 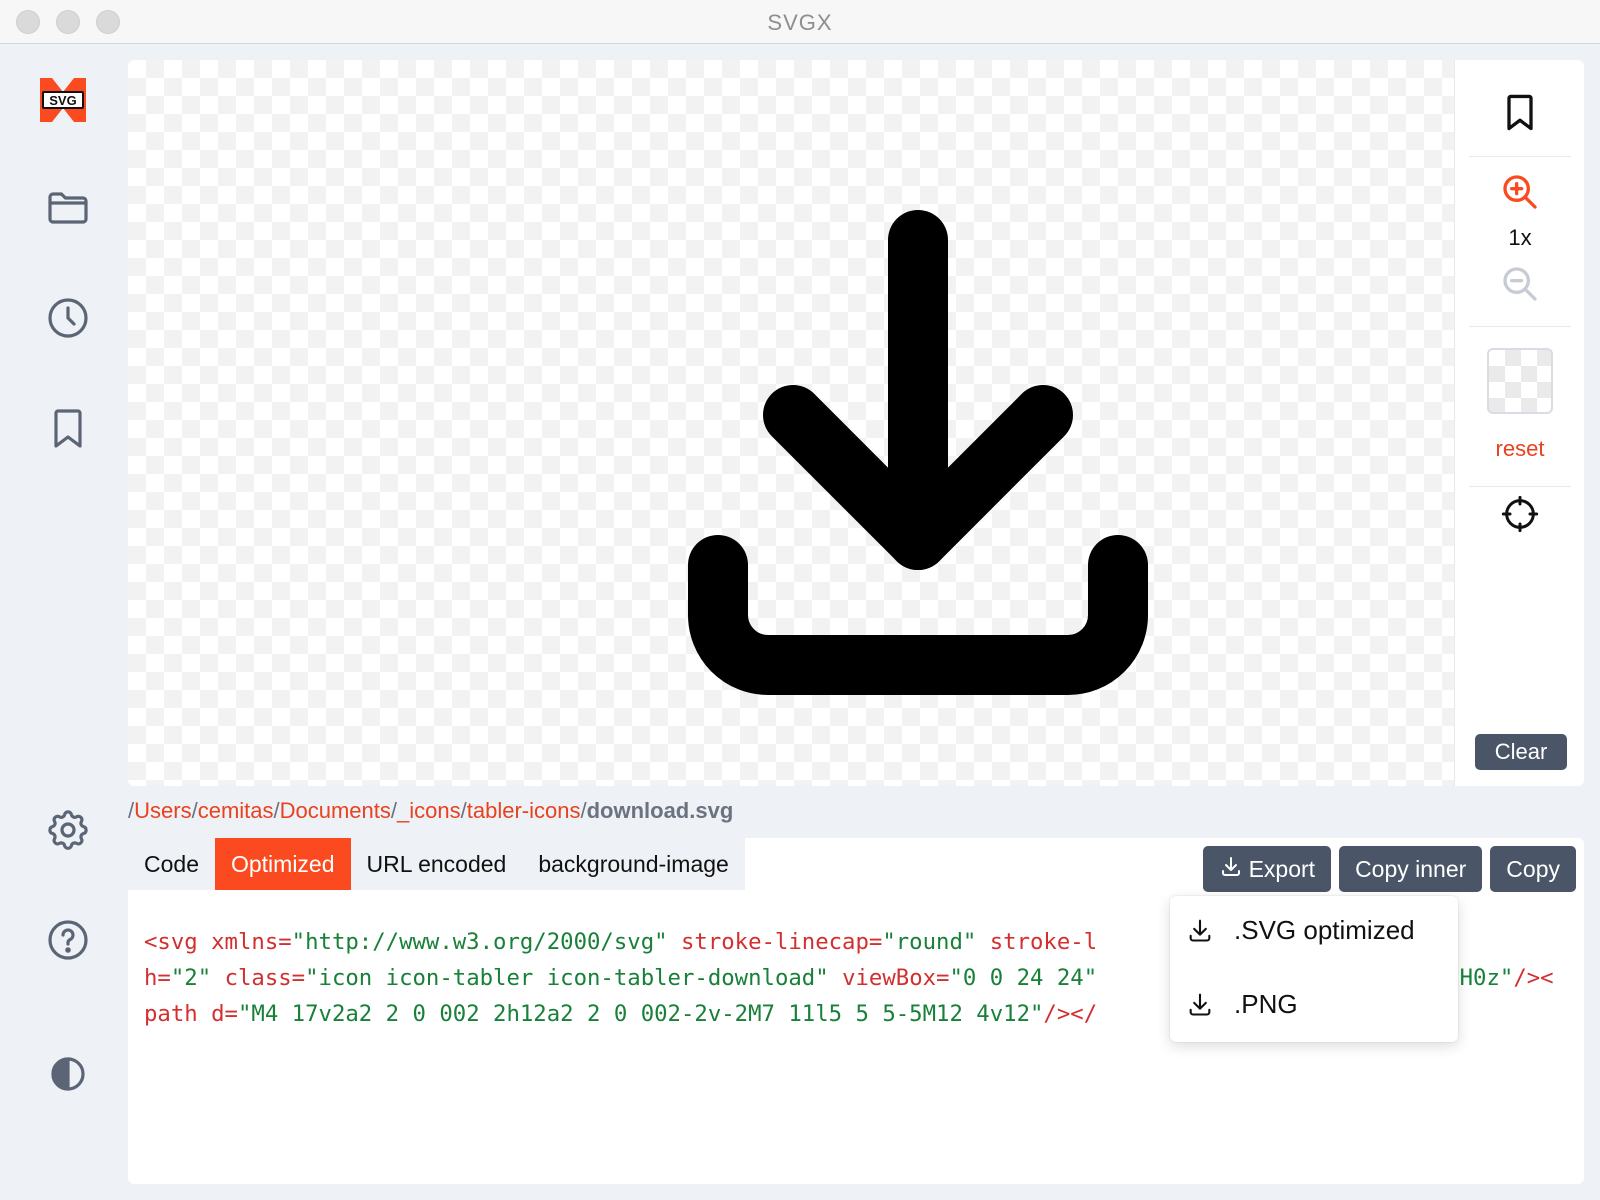 I want to click on zoom-out-button, so click(x=1520, y=286).